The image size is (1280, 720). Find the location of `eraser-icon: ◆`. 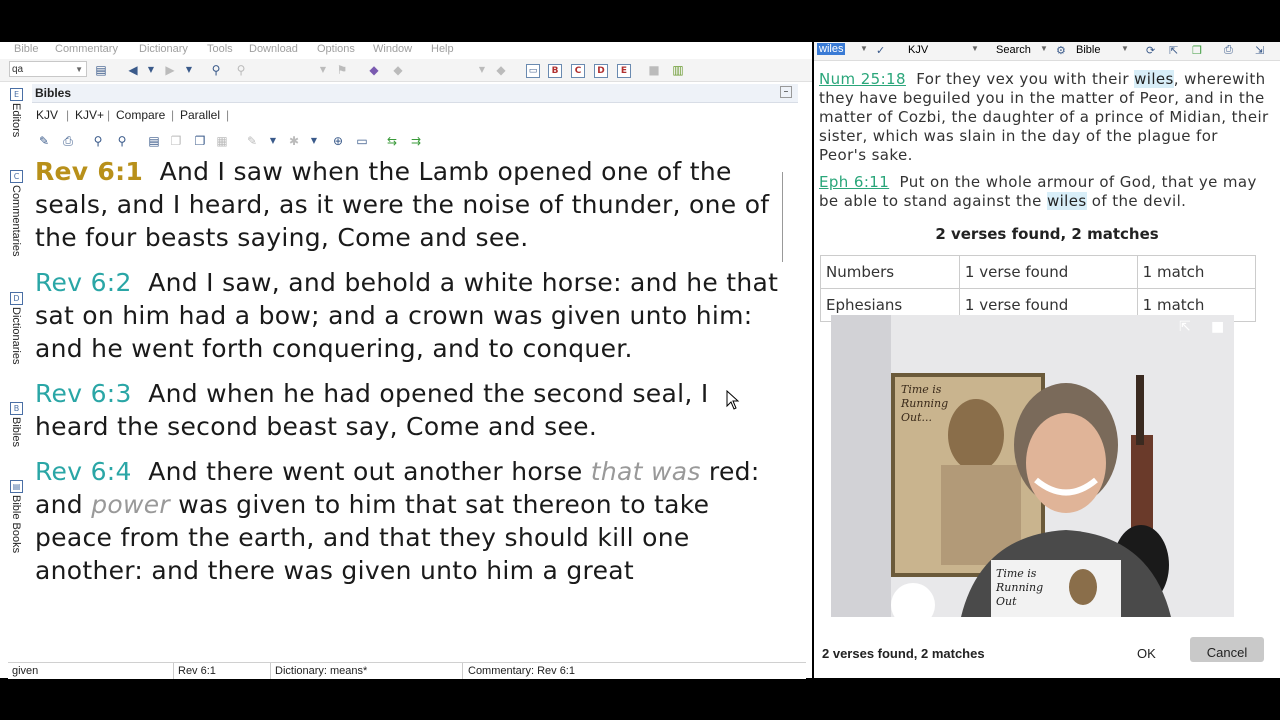

eraser-icon: ◆ is located at coordinates (374, 70).